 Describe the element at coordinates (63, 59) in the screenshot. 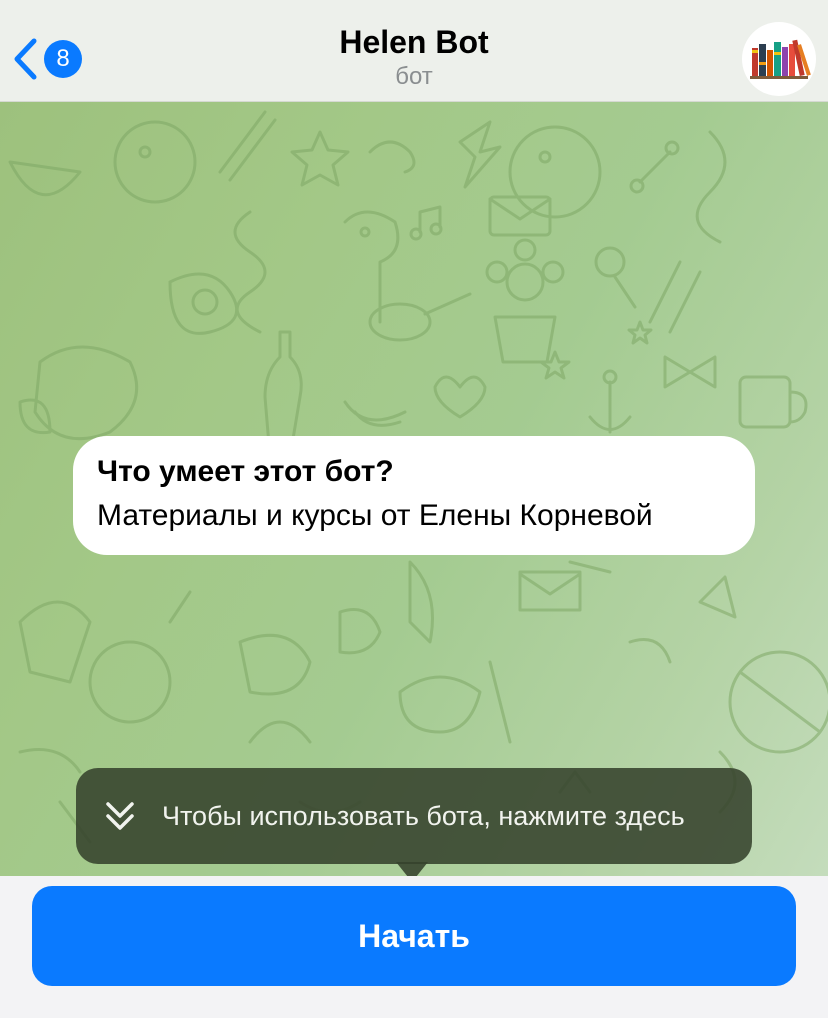

I see `unread-count-badge: 8` at that location.